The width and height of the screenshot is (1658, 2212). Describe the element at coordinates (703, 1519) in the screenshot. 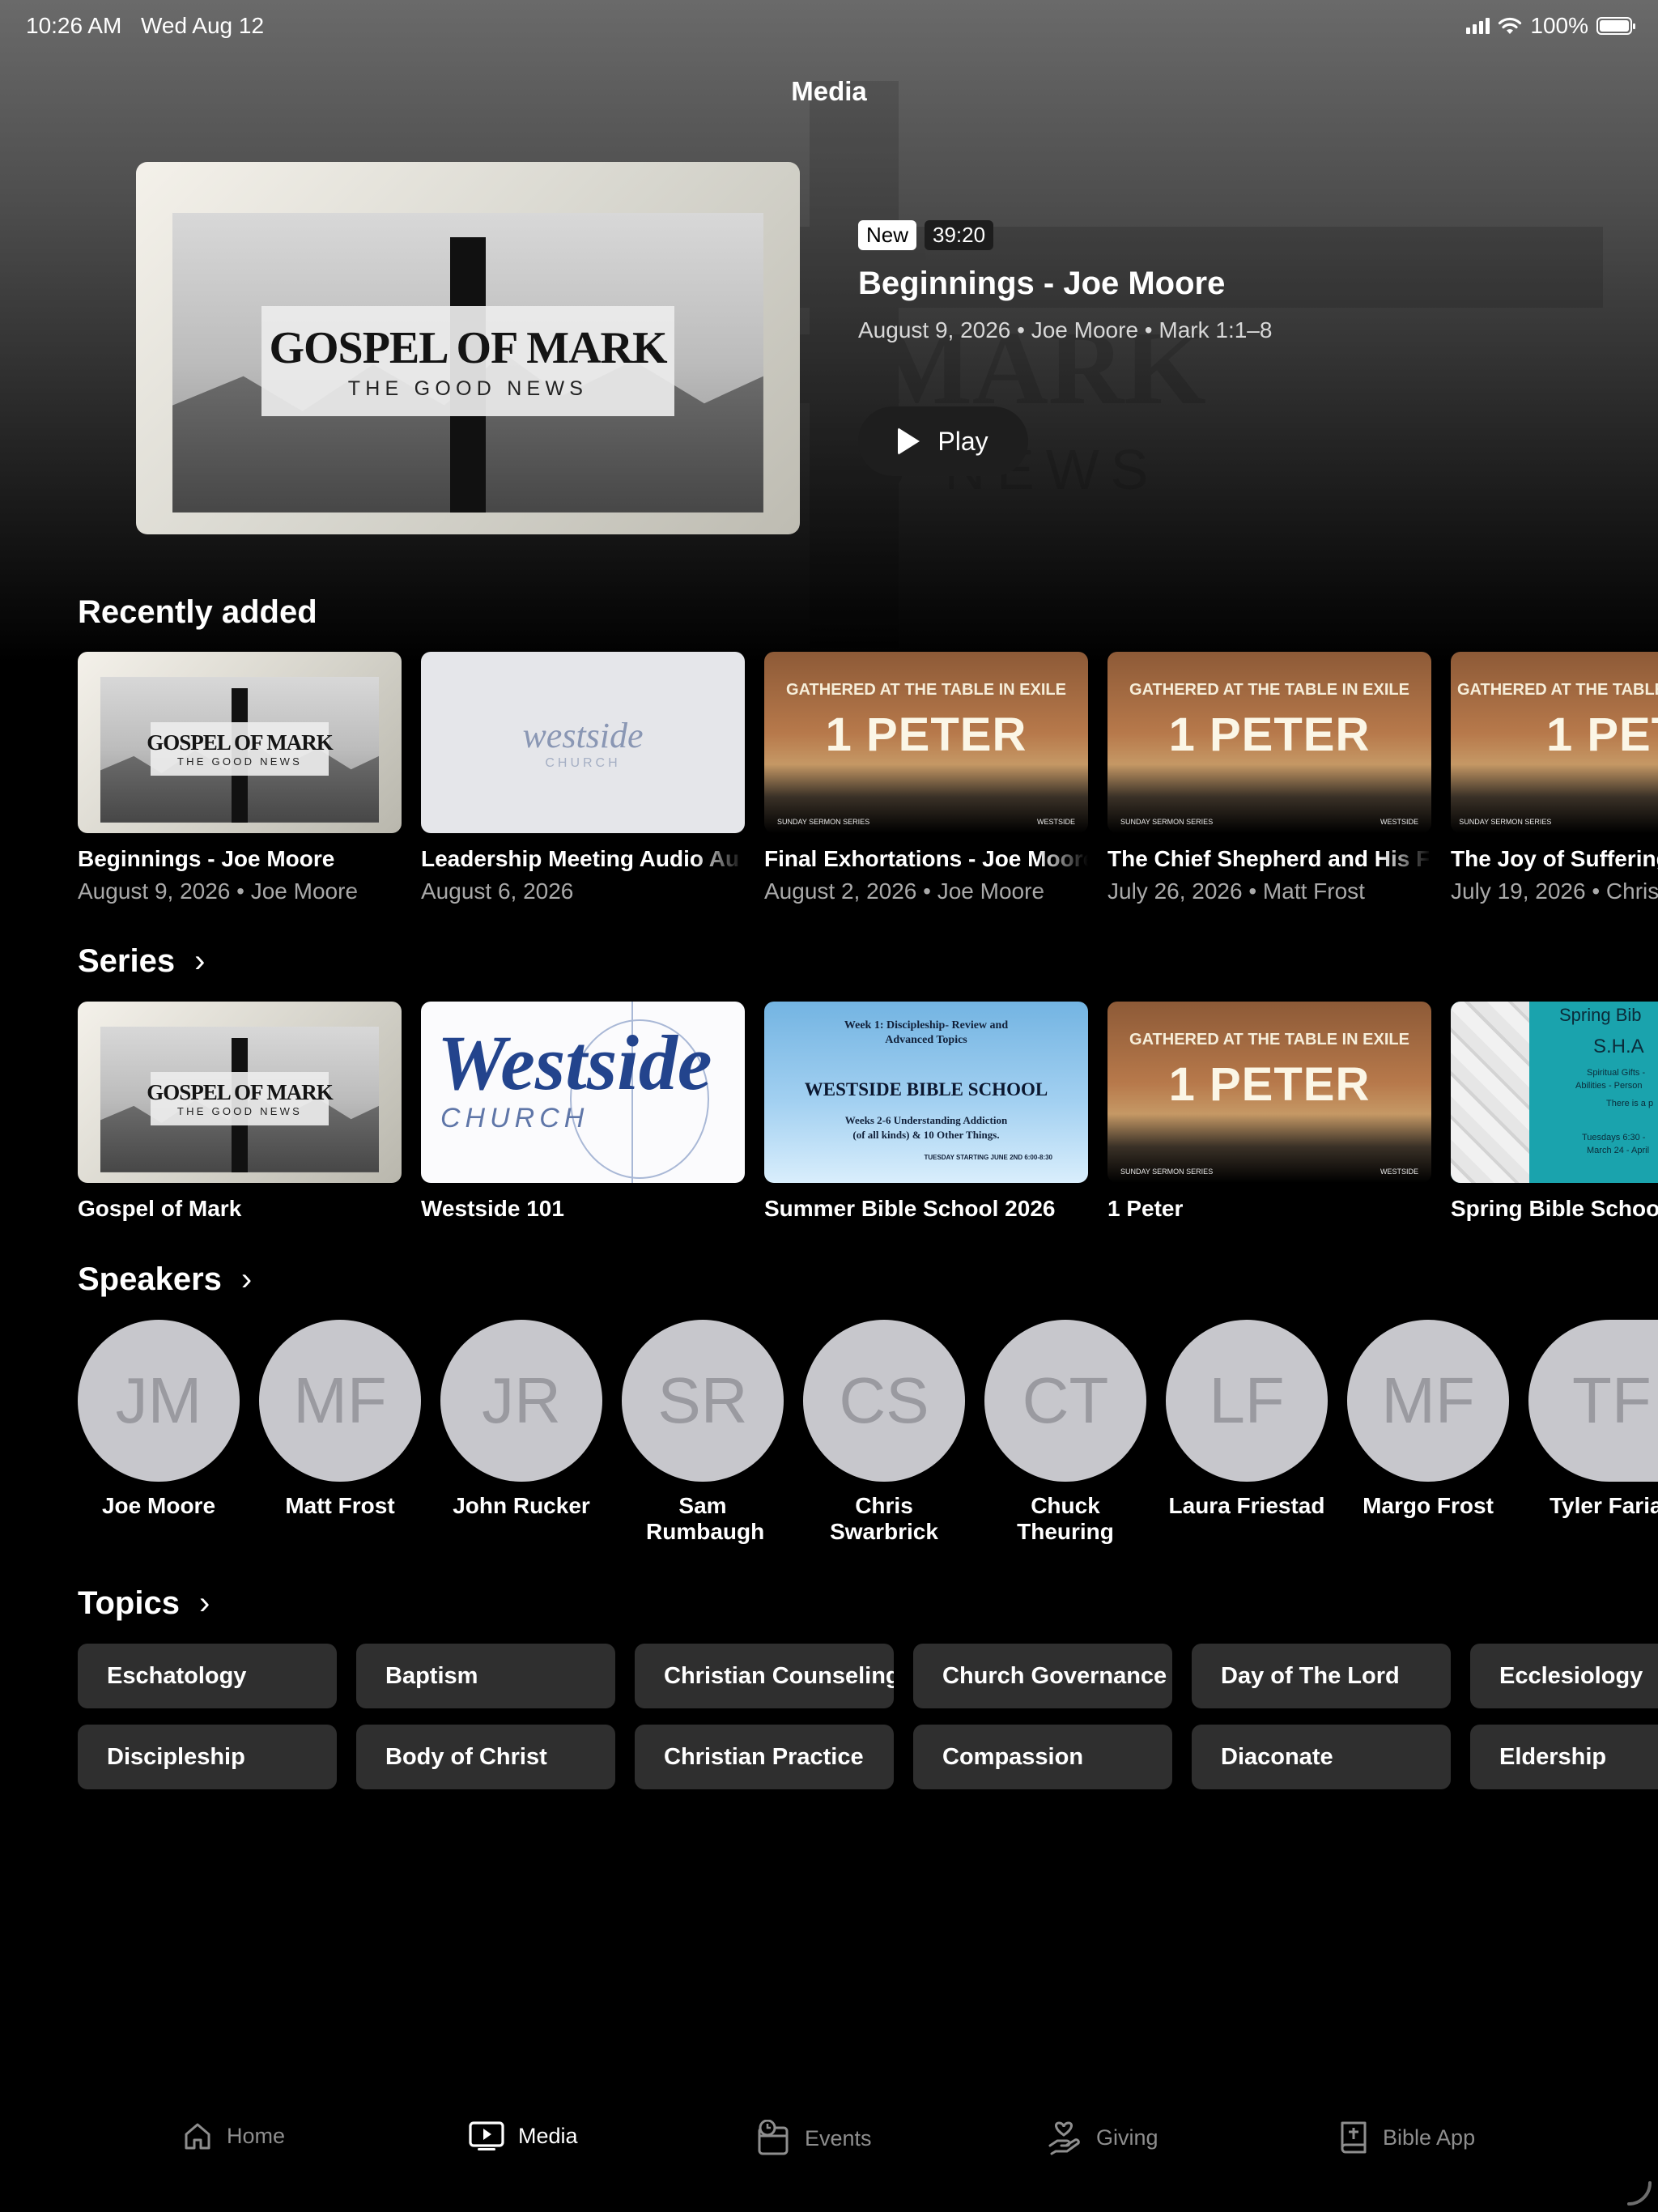

I see `speaker-name: Sam Rumbaugh` at that location.